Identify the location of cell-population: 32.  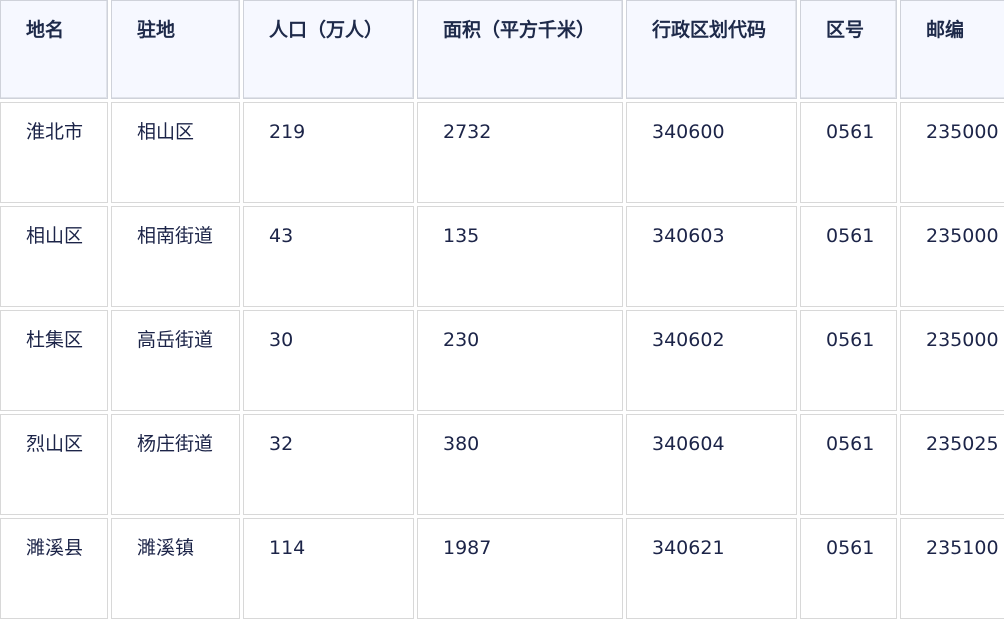
(328, 464).